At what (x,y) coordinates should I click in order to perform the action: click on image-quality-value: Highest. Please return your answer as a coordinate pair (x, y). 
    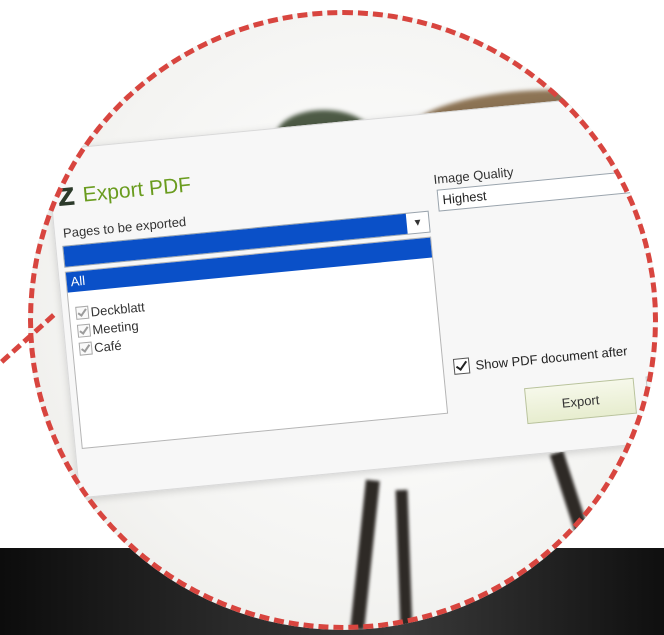
    Looking at the image, I should click on (464, 198).